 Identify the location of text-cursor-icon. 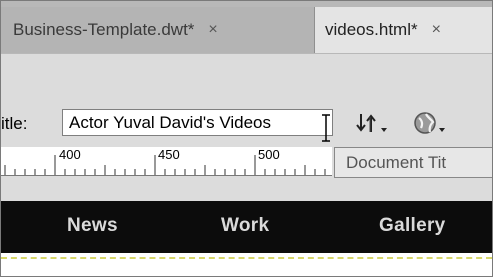
(326, 128).